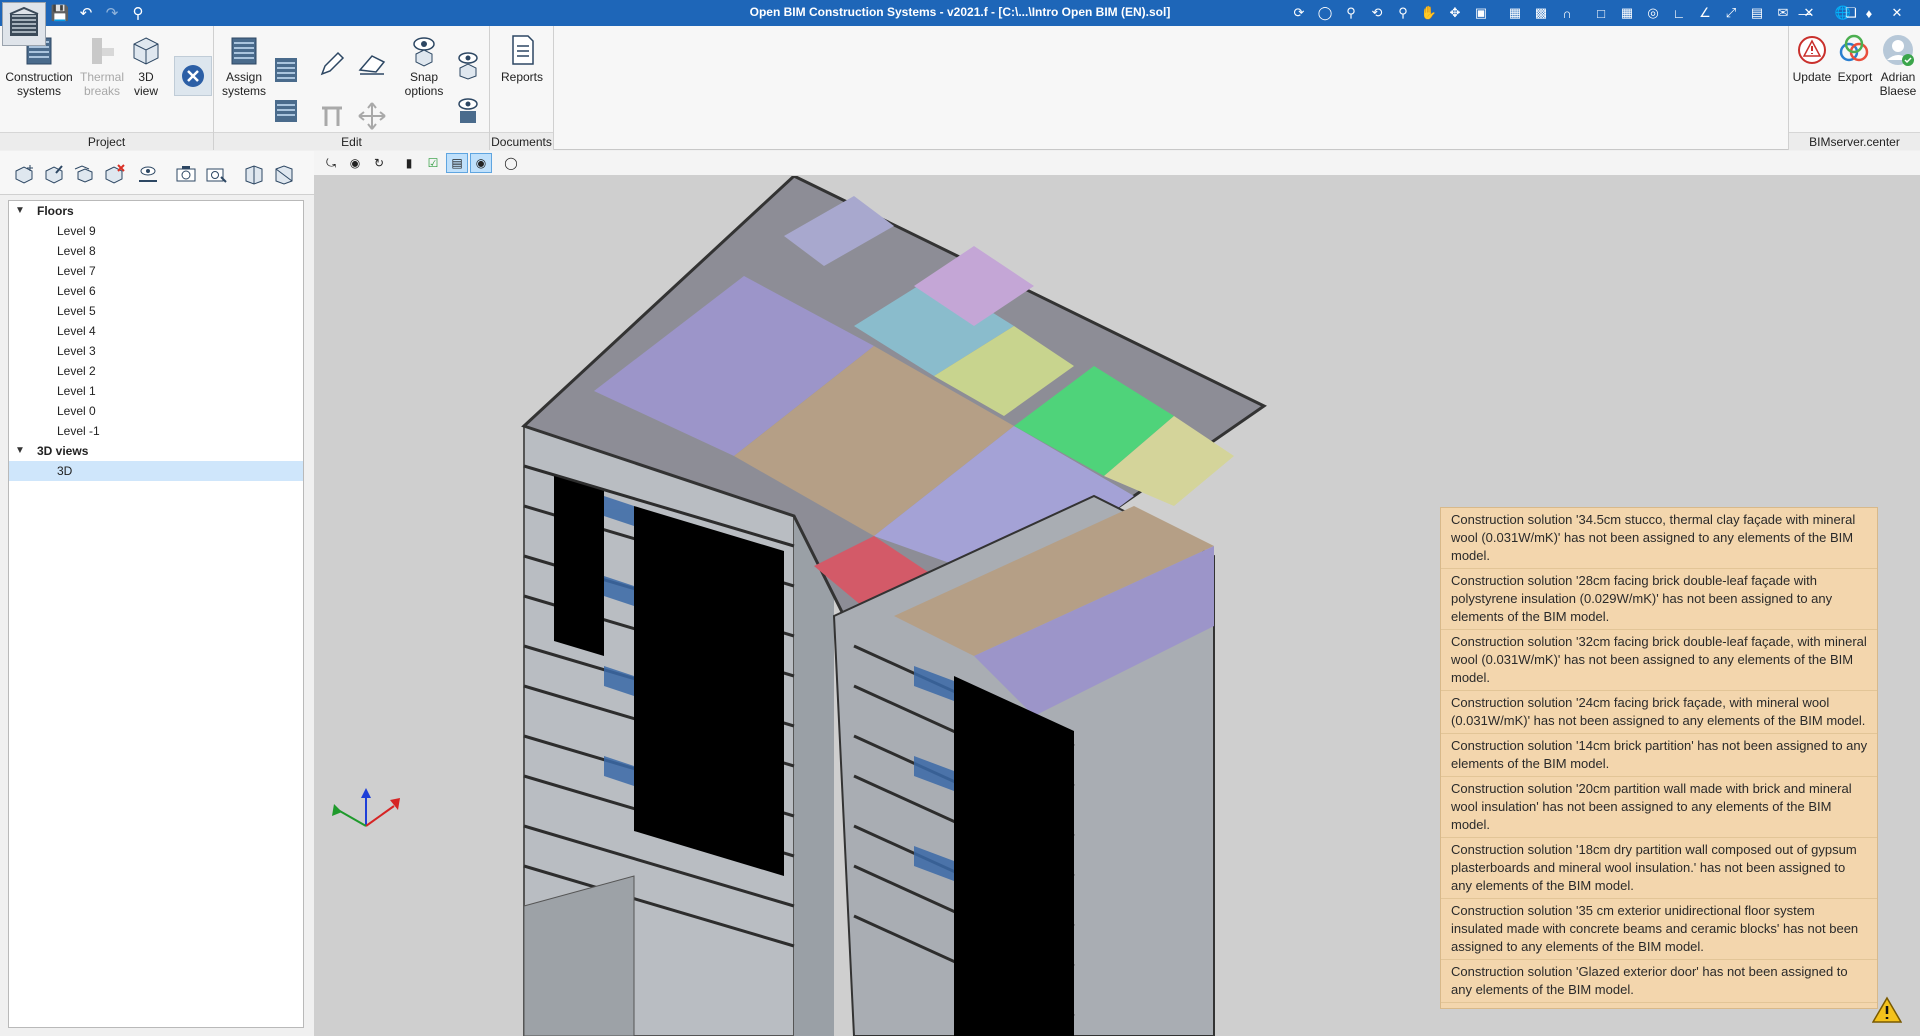  I want to click on section-view-icon, so click(284, 174).